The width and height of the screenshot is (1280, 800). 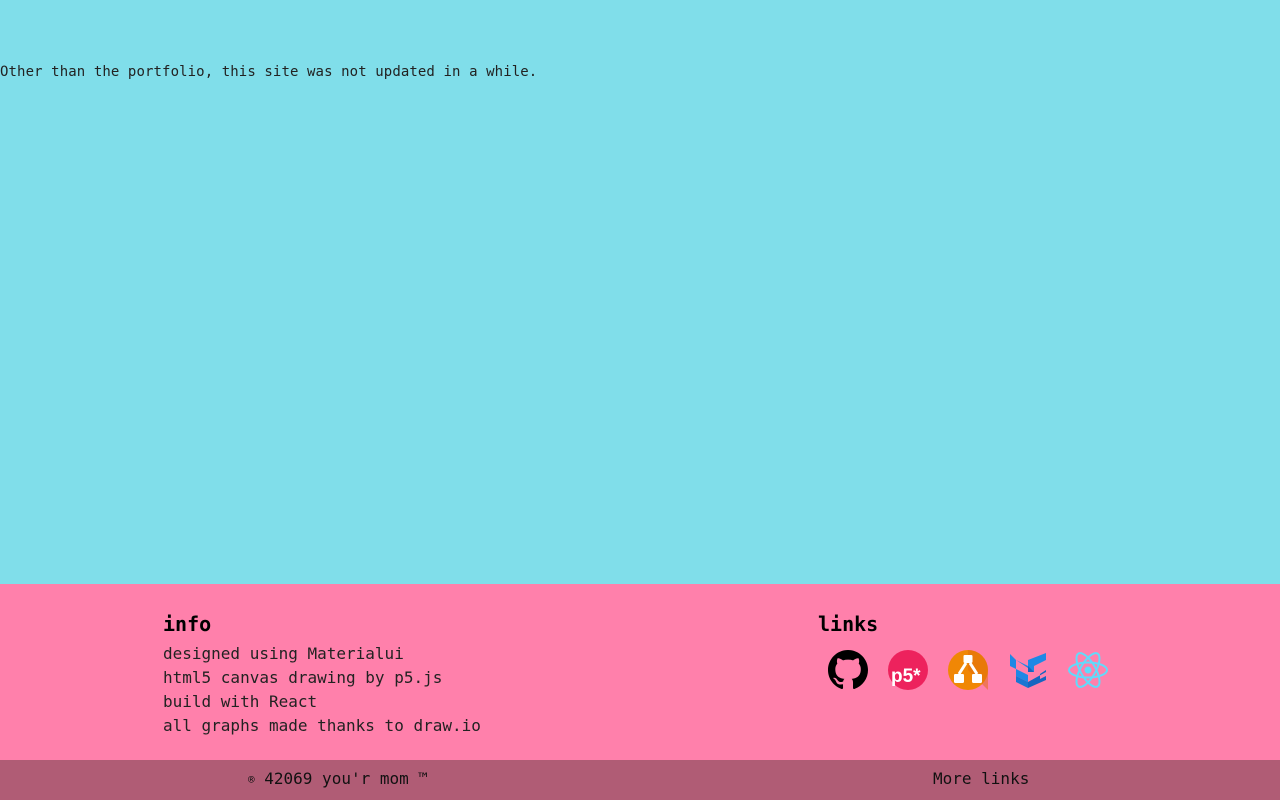 I want to click on copyright: ® 42069 you'r mom ™, so click(x=338, y=778).